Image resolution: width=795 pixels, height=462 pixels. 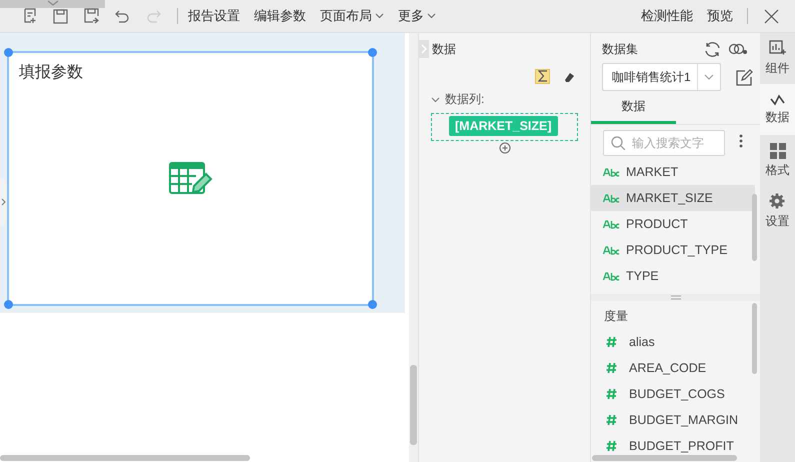 What do you see at coordinates (661, 77) in the screenshot?
I see `dataset-select: 咖啡销售统计1` at bounding box center [661, 77].